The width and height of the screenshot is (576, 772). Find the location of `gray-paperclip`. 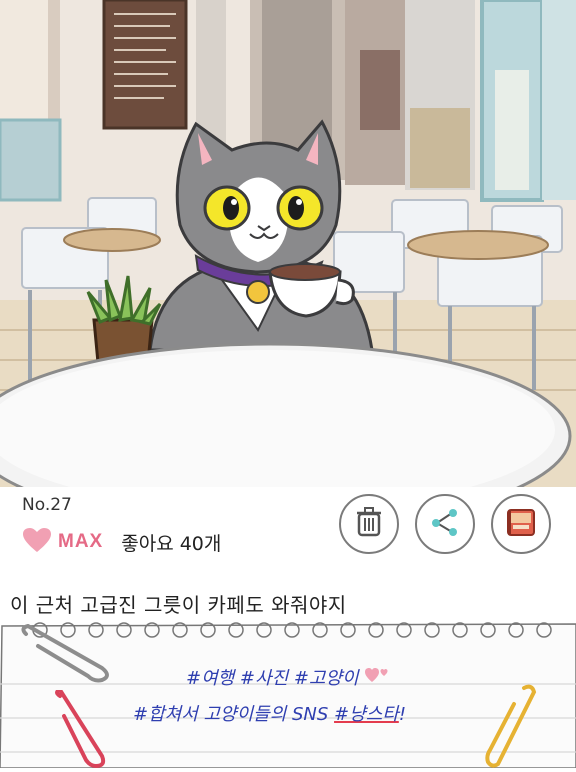

gray-paperclip is located at coordinates (66, 655).